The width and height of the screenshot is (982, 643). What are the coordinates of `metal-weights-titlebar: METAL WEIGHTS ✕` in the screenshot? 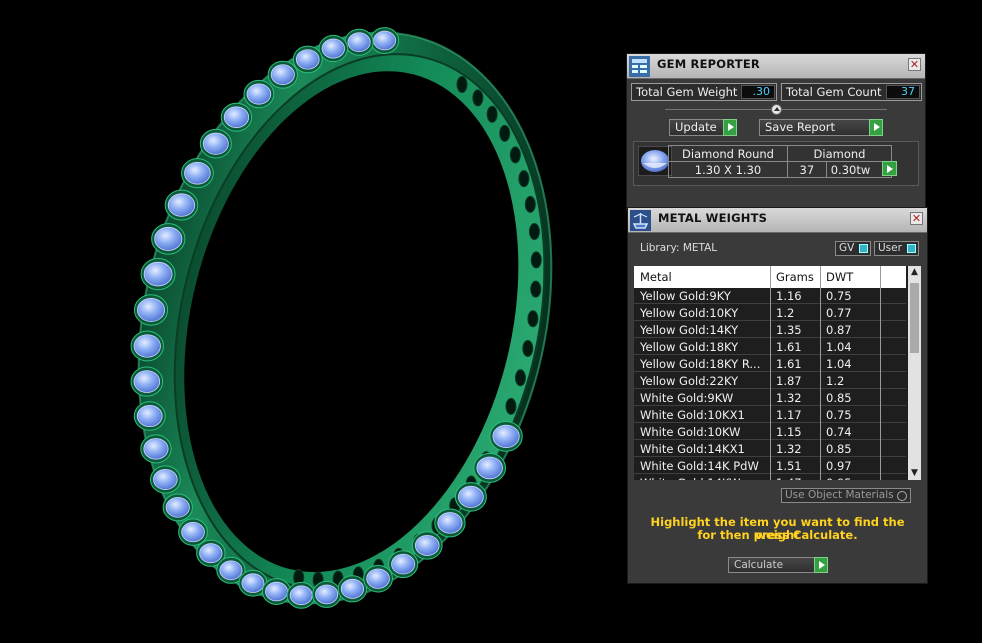 It's located at (777, 220).